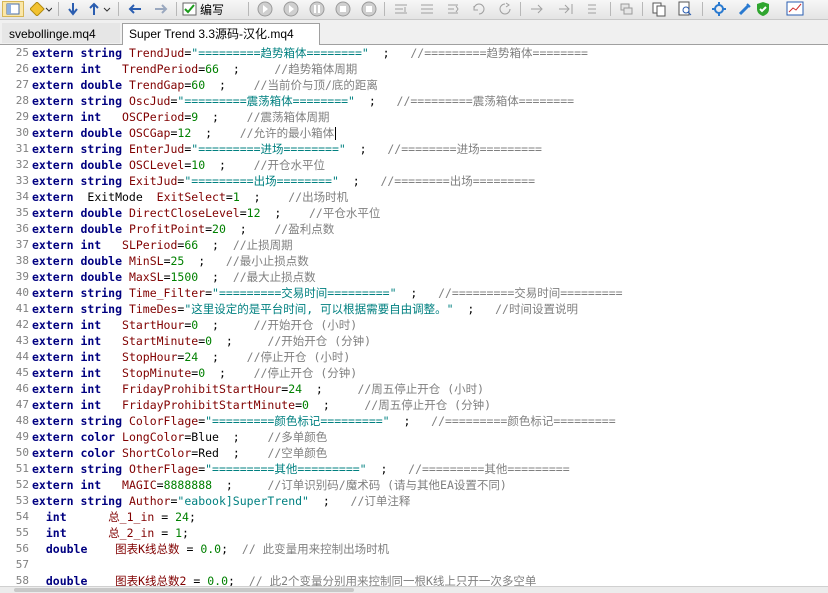 The image size is (828, 593). Describe the element at coordinates (685, 9) in the screenshot. I see `search-file-icon` at that location.